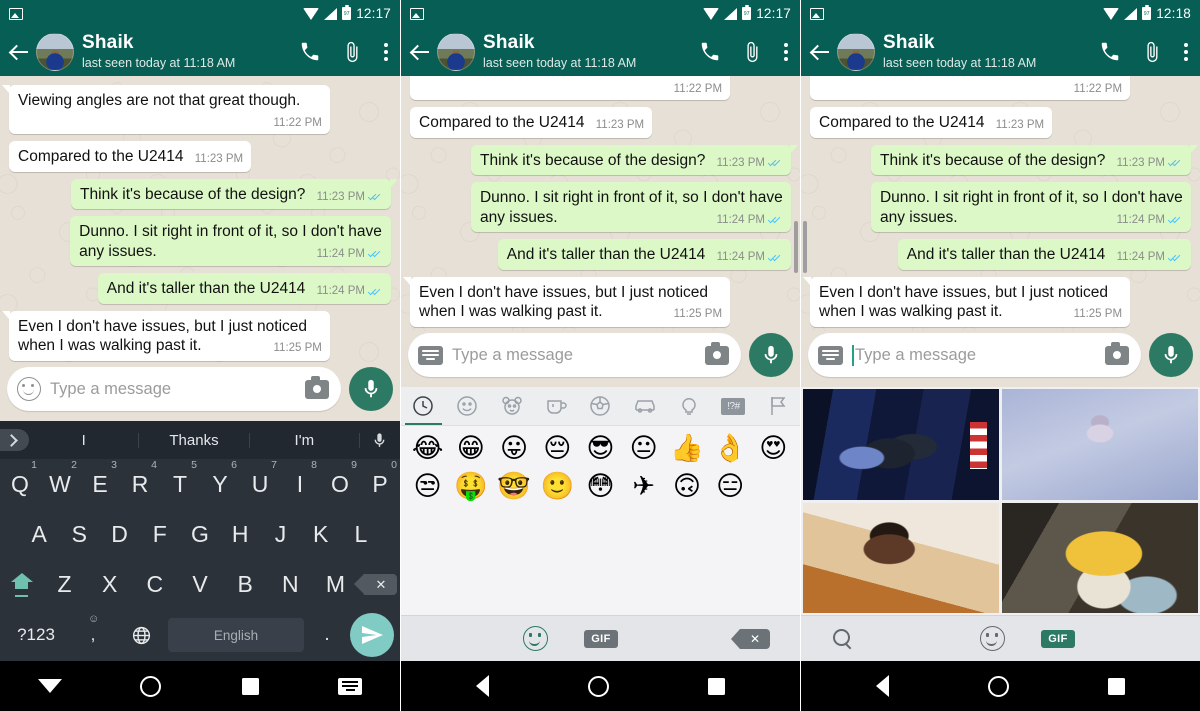 This screenshot has height=711, width=1200. Describe the element at coordinates (557, 488) in the screenshot. I see `emoji-cell: 🙂` at that location.